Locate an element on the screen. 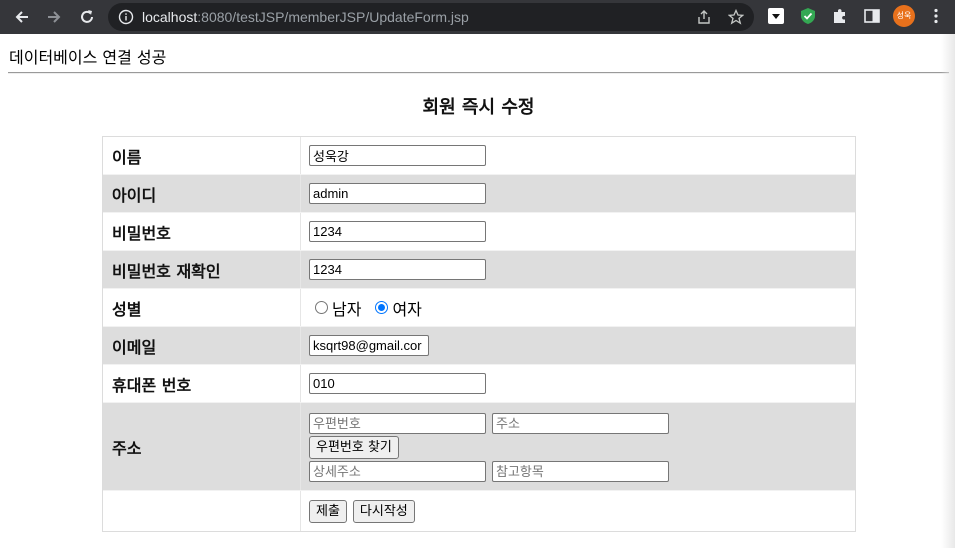 The image size is (955, 548). address-label: 주소 is located at coordinates (202, 446).